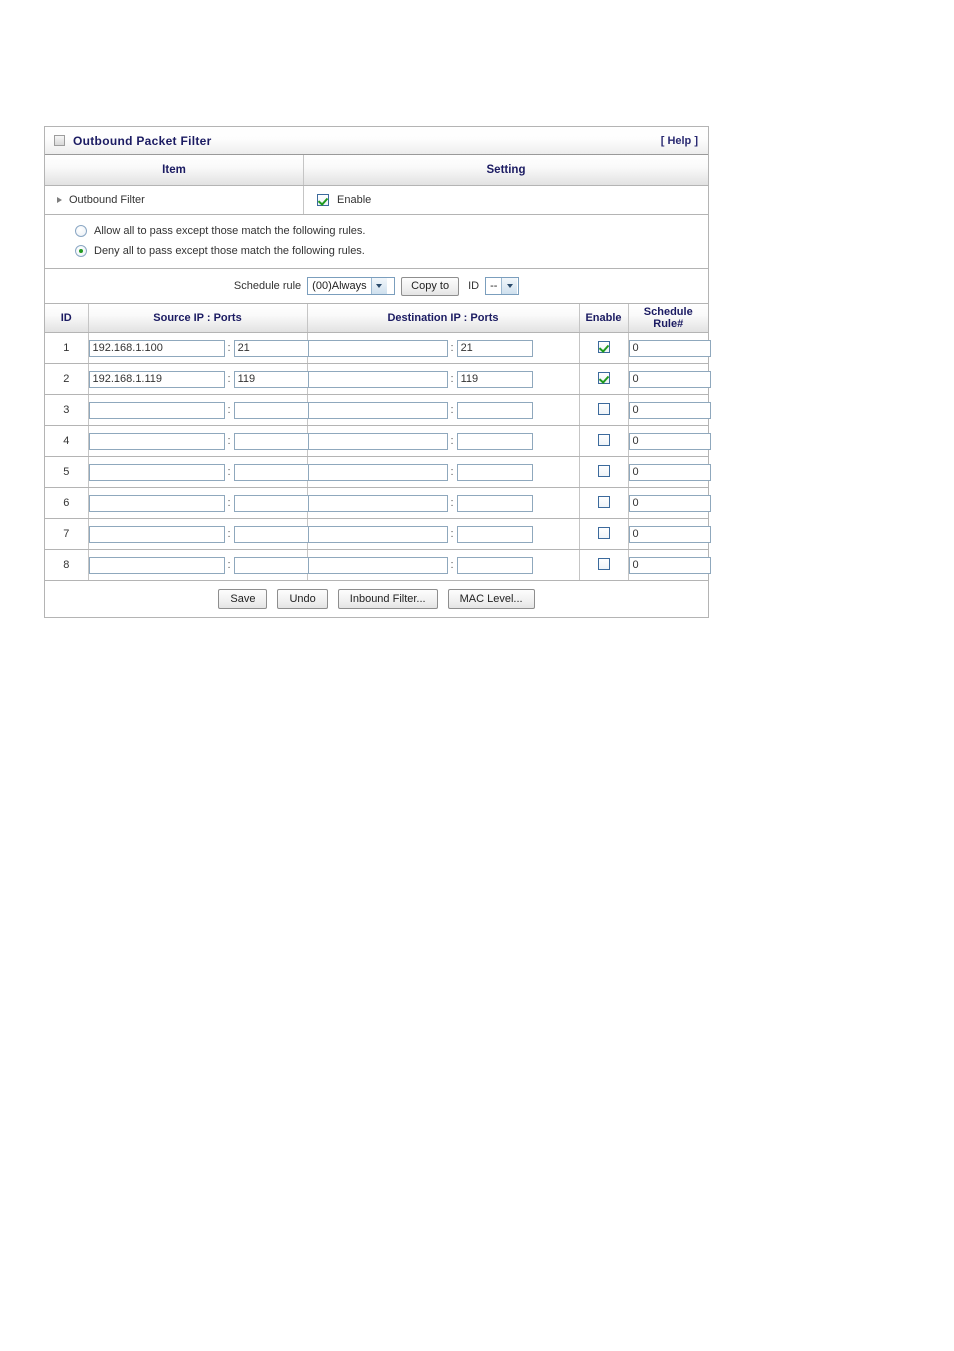 This screenshot has width=954, height=1351. Describe the element at coordinates (506, 200) in the screenshot. I see `outbound-filter-setting-cell: Enable` at that location.